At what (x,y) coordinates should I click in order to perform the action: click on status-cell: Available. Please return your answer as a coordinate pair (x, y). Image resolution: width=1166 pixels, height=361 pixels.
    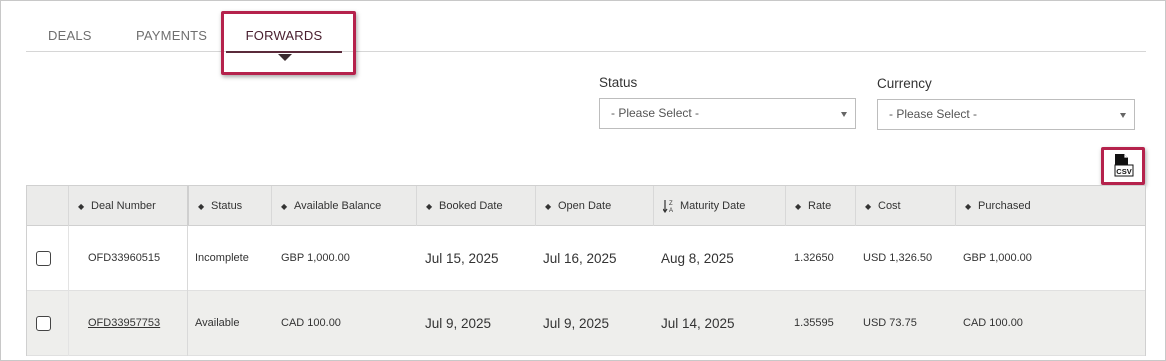
    Looking at the image, I should click on (217, 323).